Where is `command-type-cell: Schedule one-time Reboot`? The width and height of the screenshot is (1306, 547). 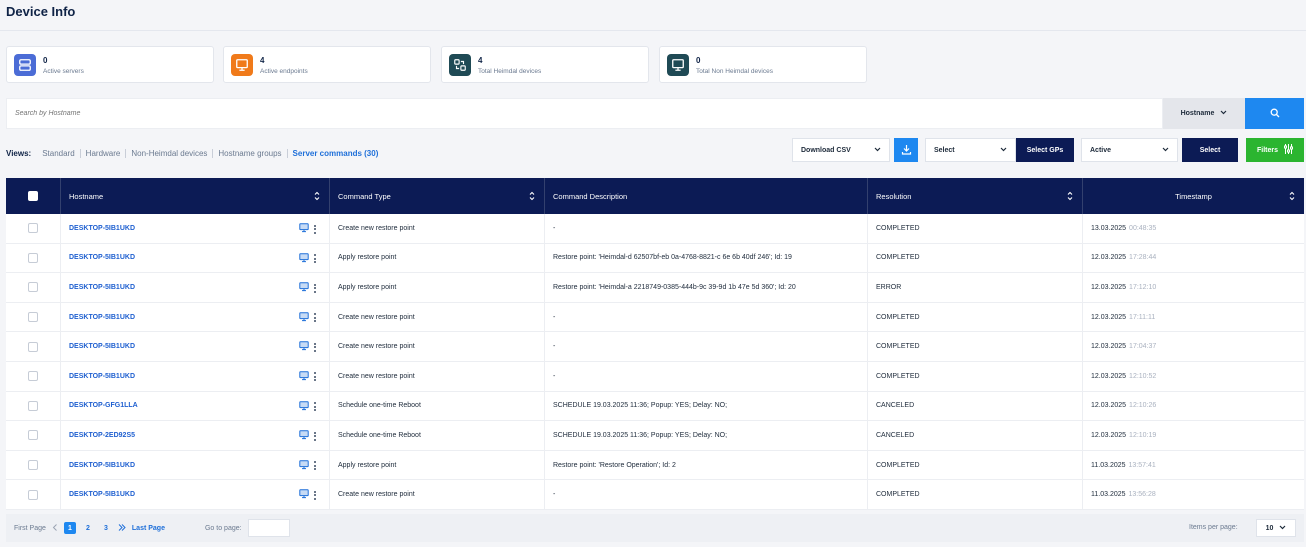
command-type-cell: Schedule one-time Reboot is located at coordinates (437, 435).